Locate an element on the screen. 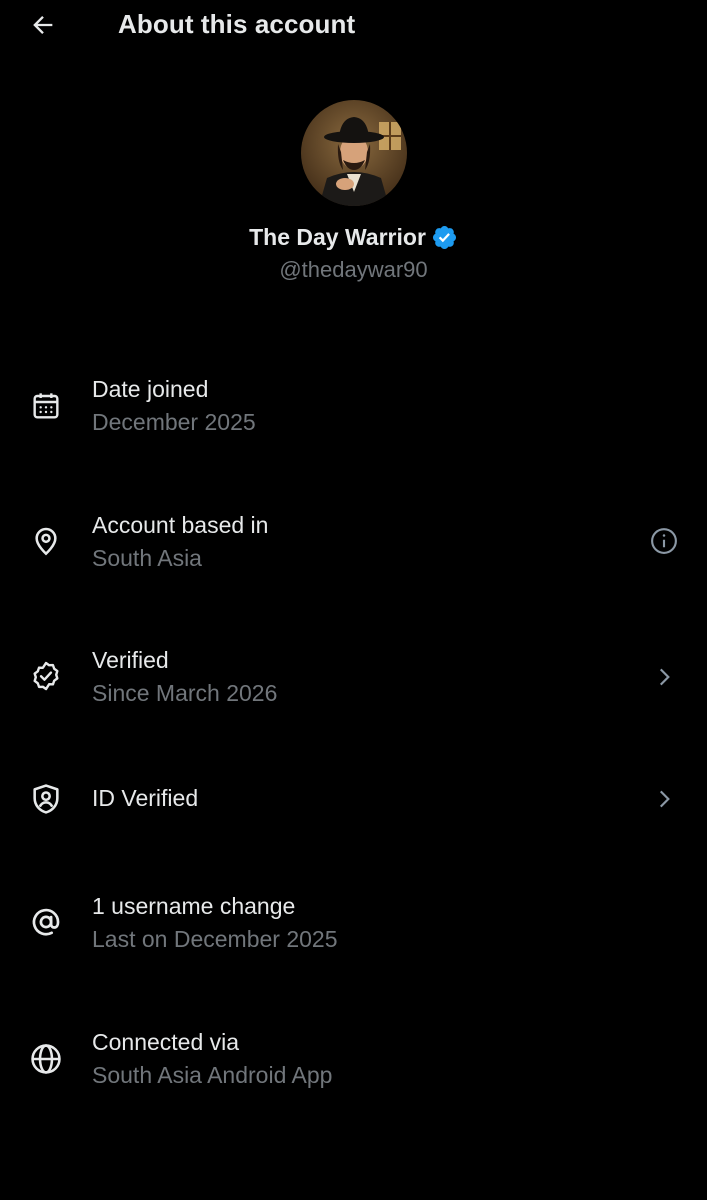  connected-via-value: South Asia Android App is located at coordinates (212, 1075).